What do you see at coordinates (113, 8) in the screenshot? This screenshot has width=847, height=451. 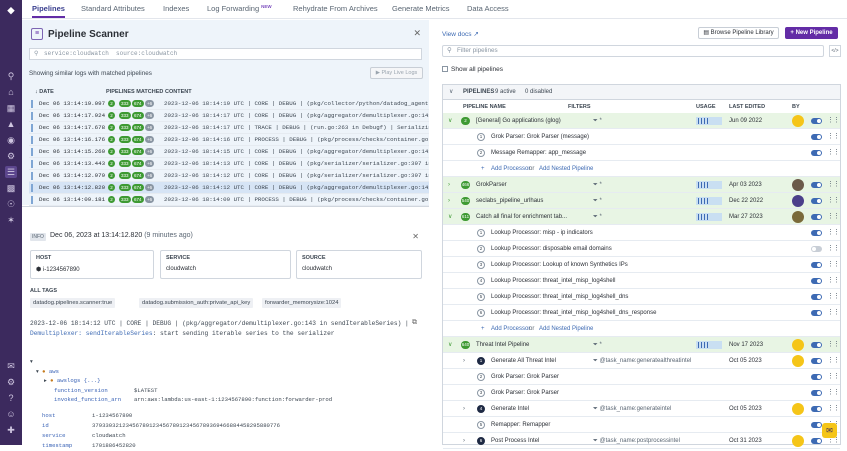 I see `tab-standard-attributes: Standard Attributes` at bounding box center [113, 8].